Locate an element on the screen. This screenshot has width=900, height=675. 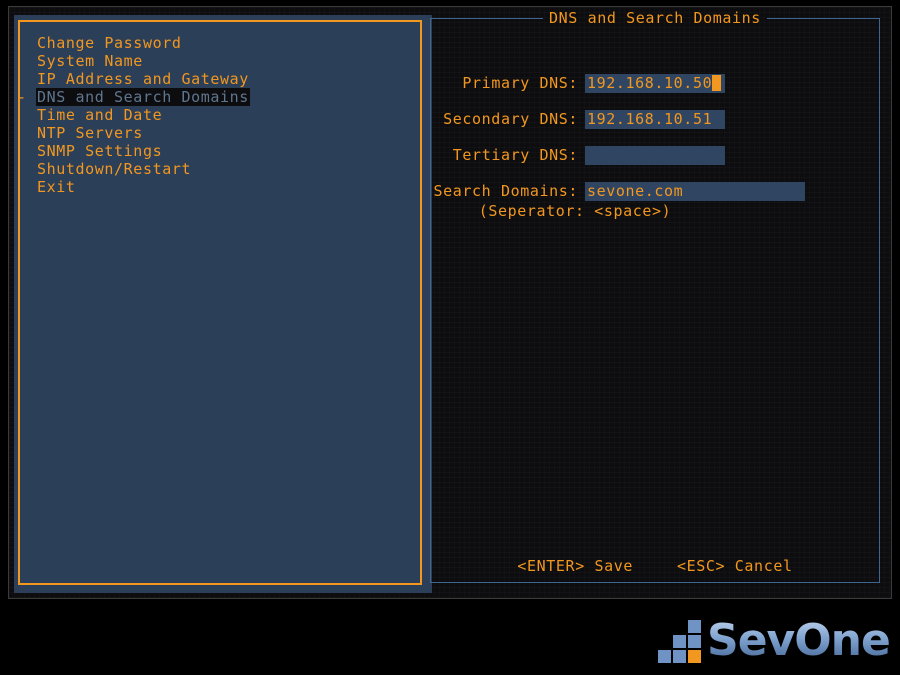
field-label-secondary-dns: Secondary DNS: is located at coordinates (510, 119).